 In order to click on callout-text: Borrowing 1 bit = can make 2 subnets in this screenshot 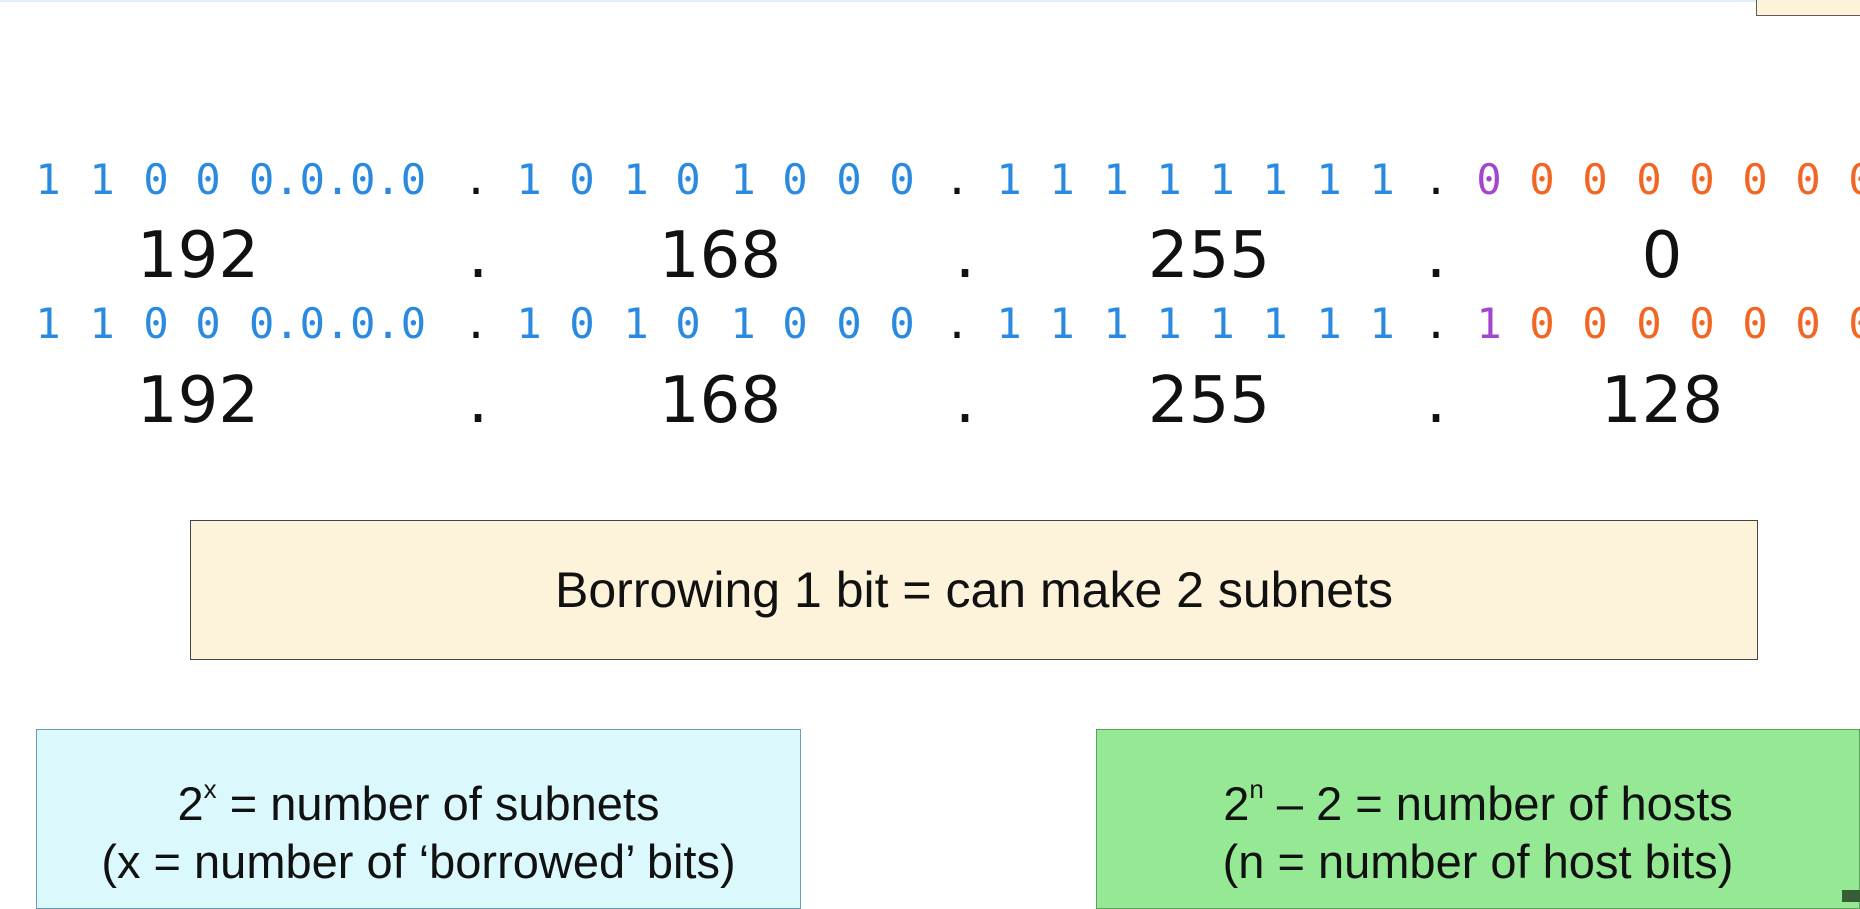, I will do `click(974, 590)`.